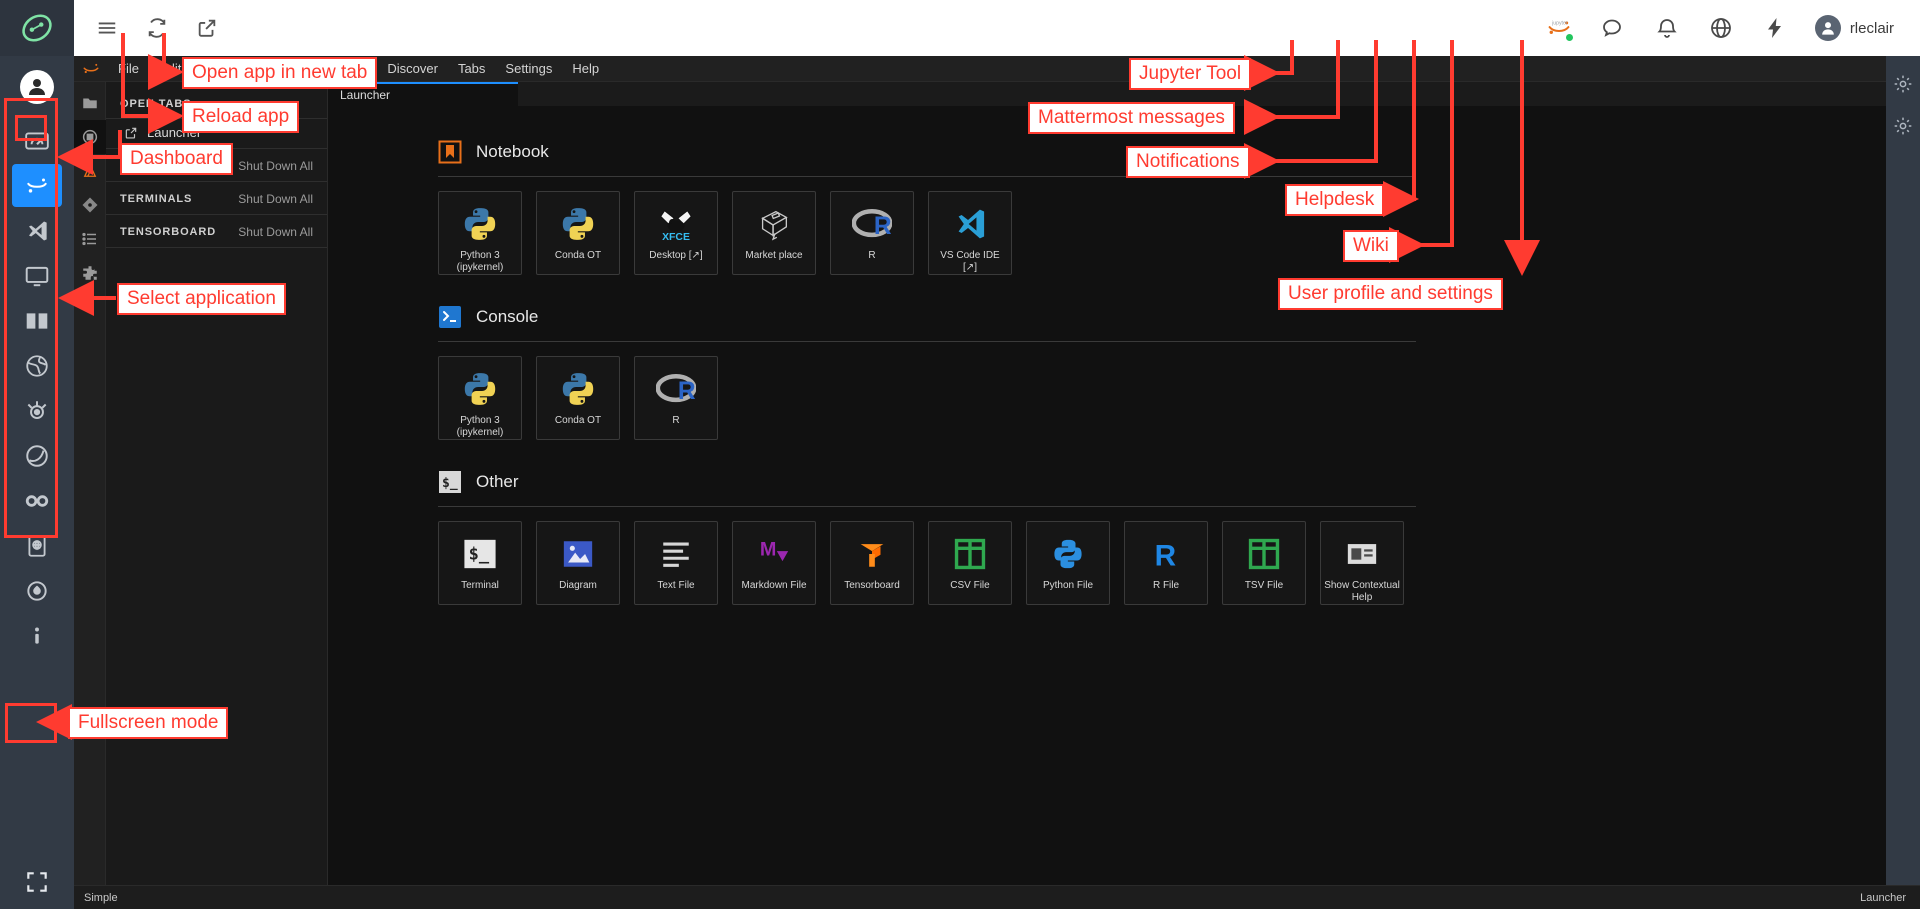 This screenshot has width=1920, height=909. I want to click on card-r-file: R R File, so click(1166, 563).